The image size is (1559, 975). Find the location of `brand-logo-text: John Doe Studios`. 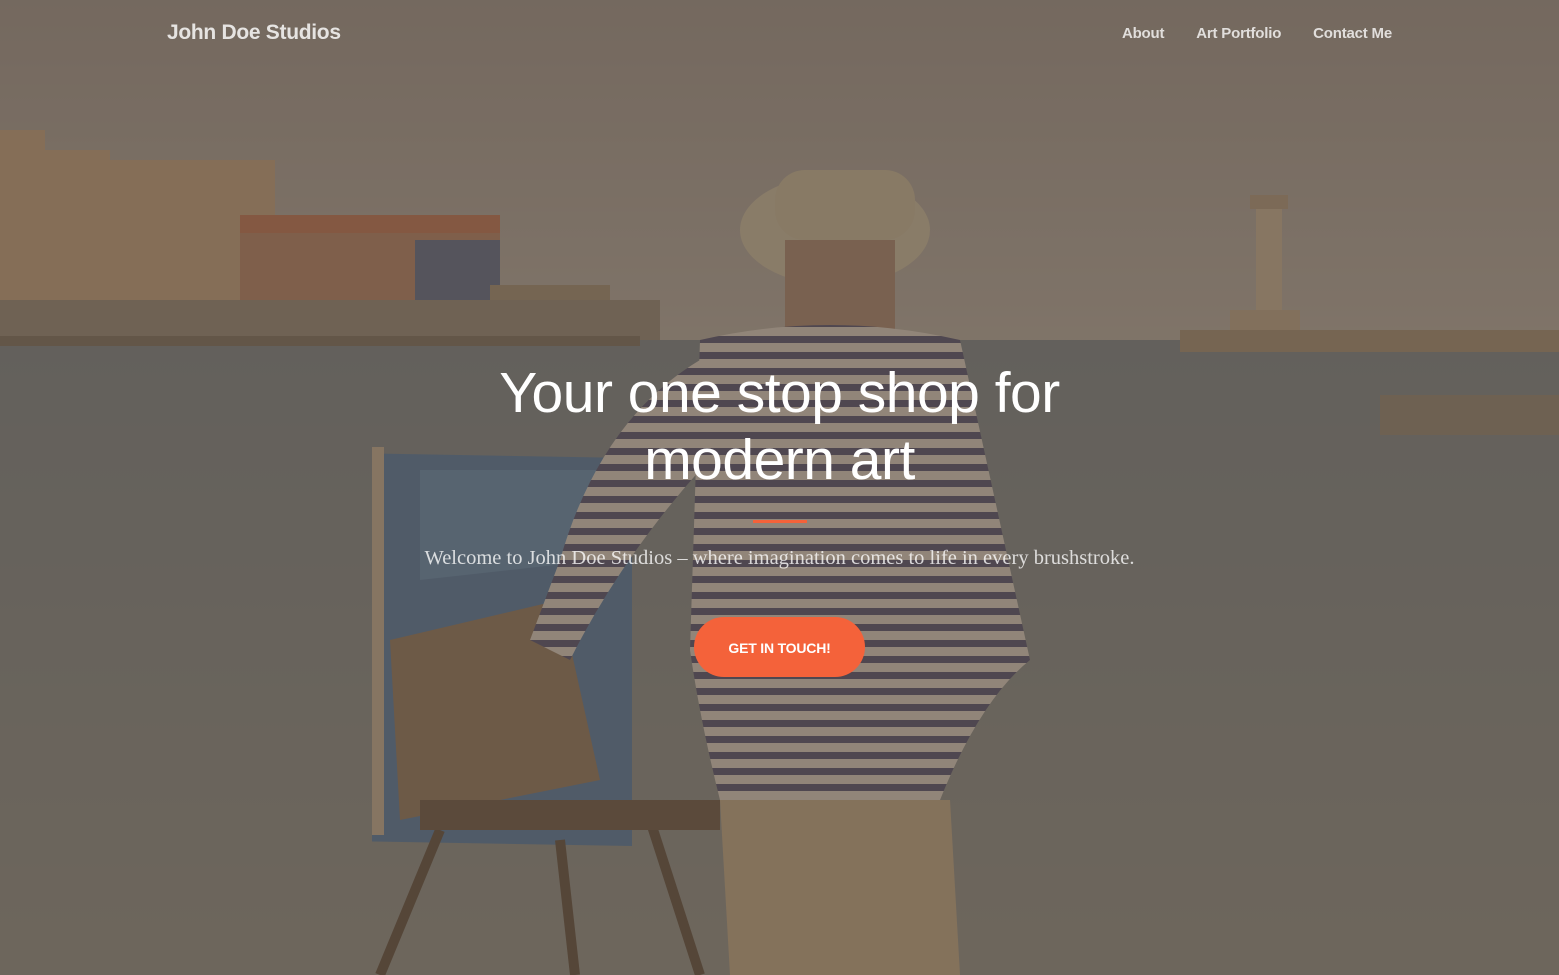

brand-logo-text: John Doe Studios is located at coordinates (254, 33).